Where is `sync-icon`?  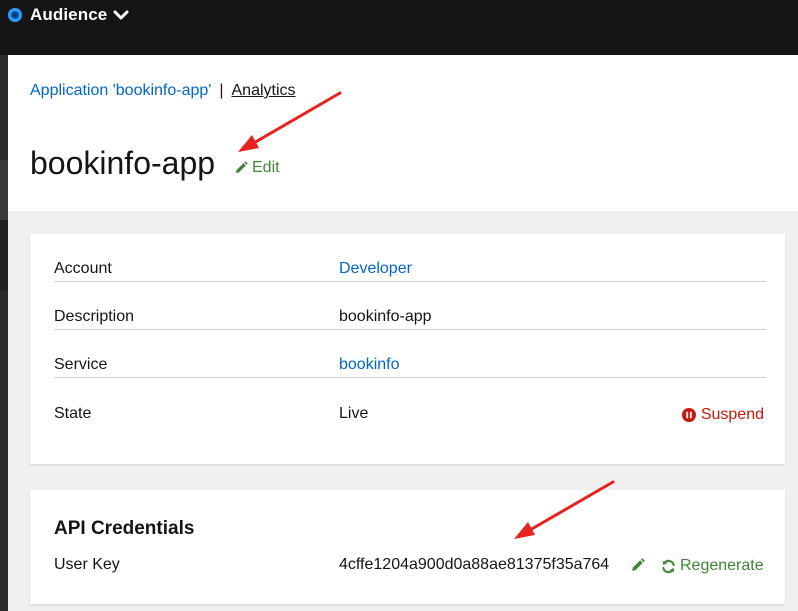
sync-icon is located at coordinates (668, 566).